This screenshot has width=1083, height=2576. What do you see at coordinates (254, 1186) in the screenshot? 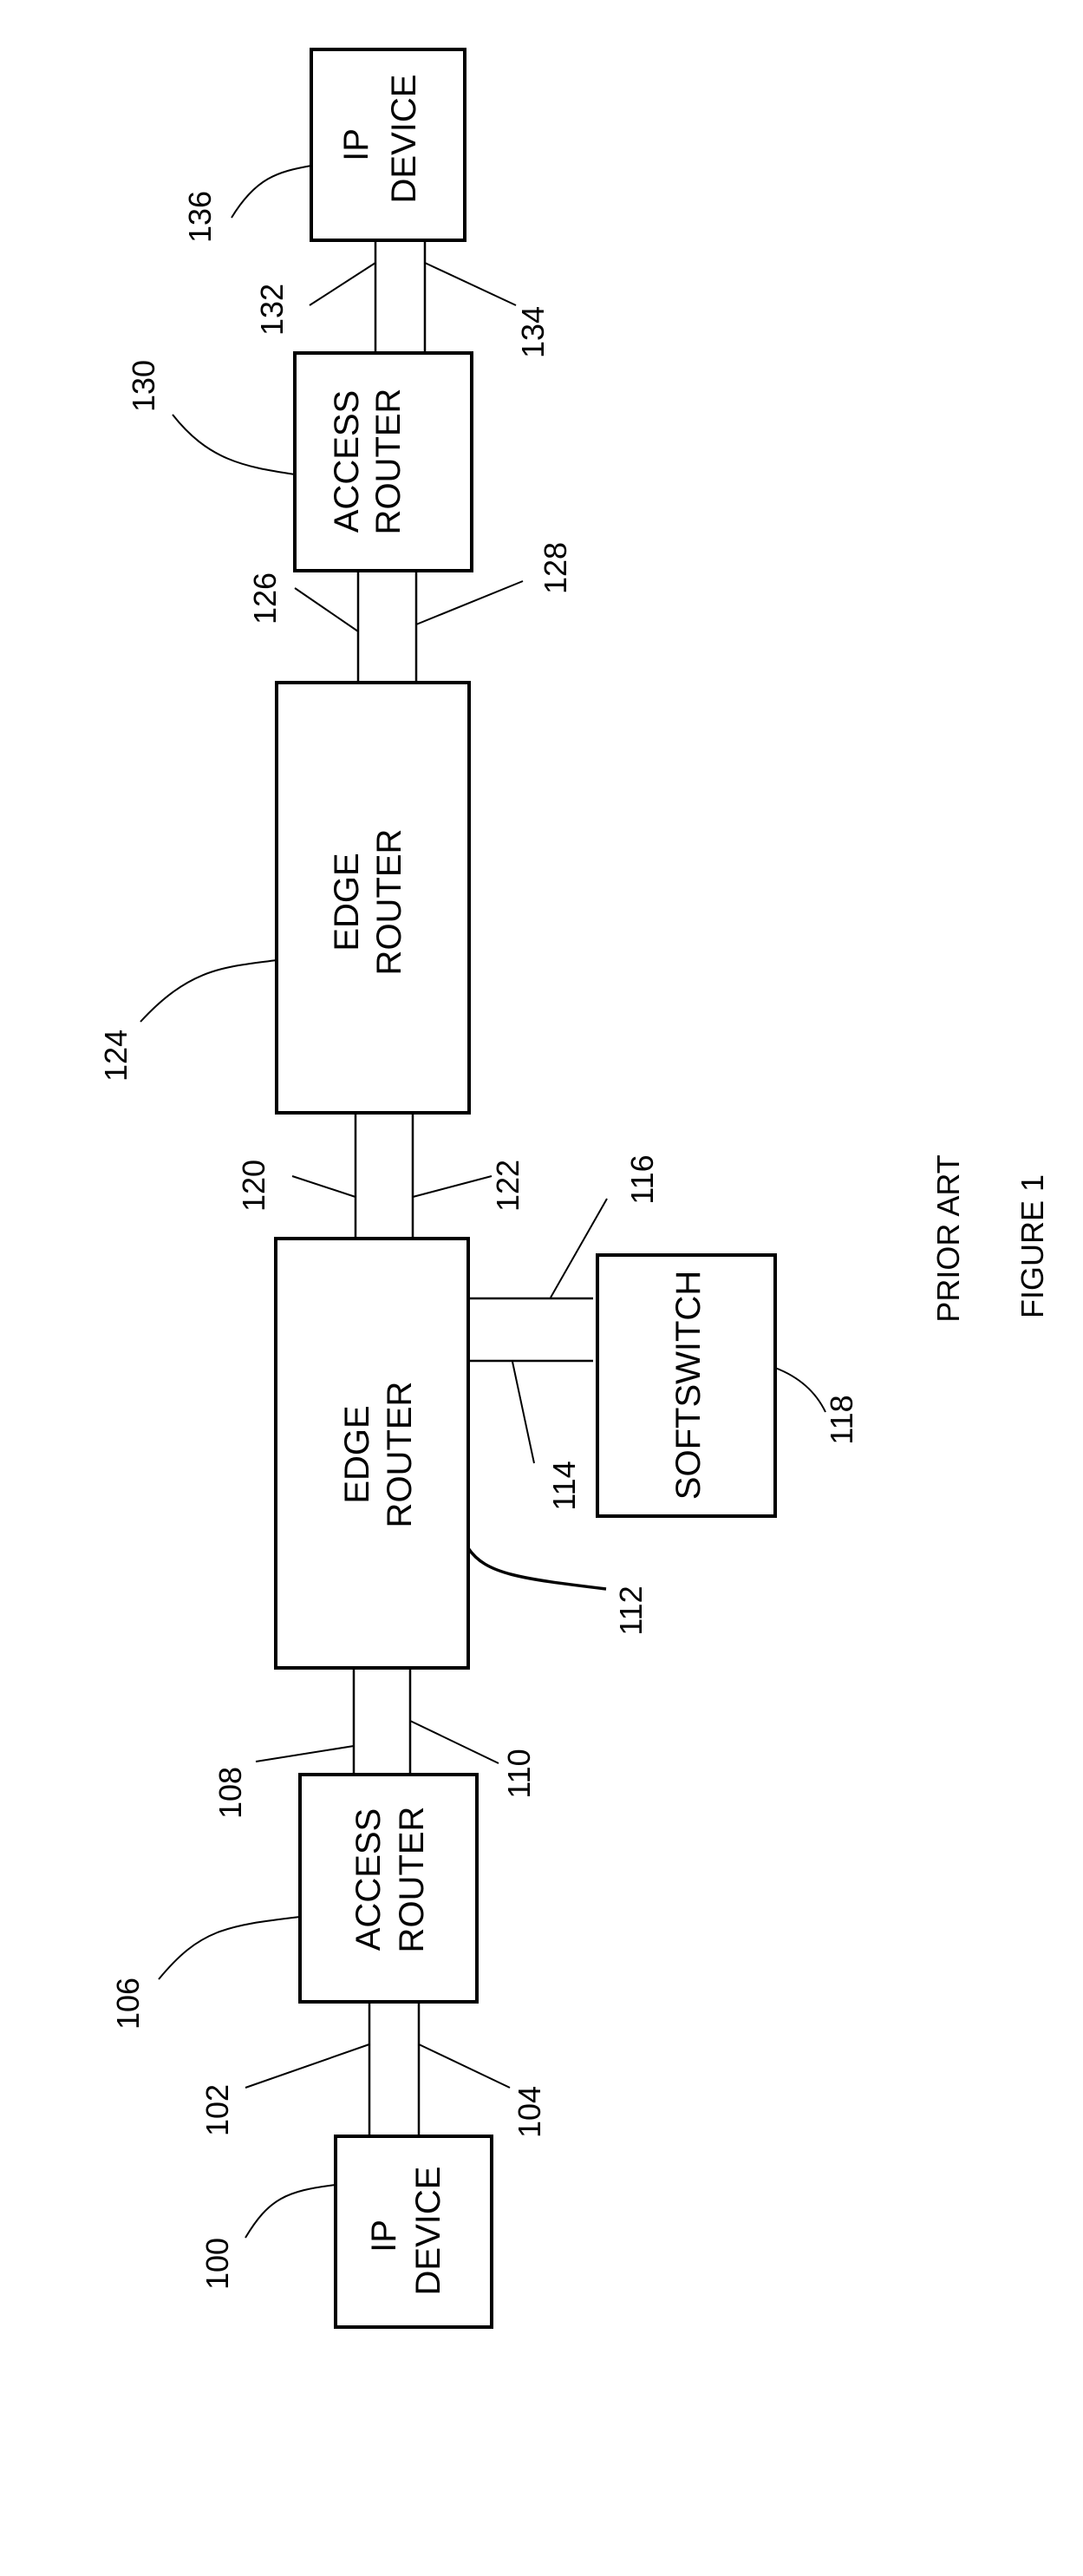
I see `ref-label-120: 120` at bounding box center [254, 1186].